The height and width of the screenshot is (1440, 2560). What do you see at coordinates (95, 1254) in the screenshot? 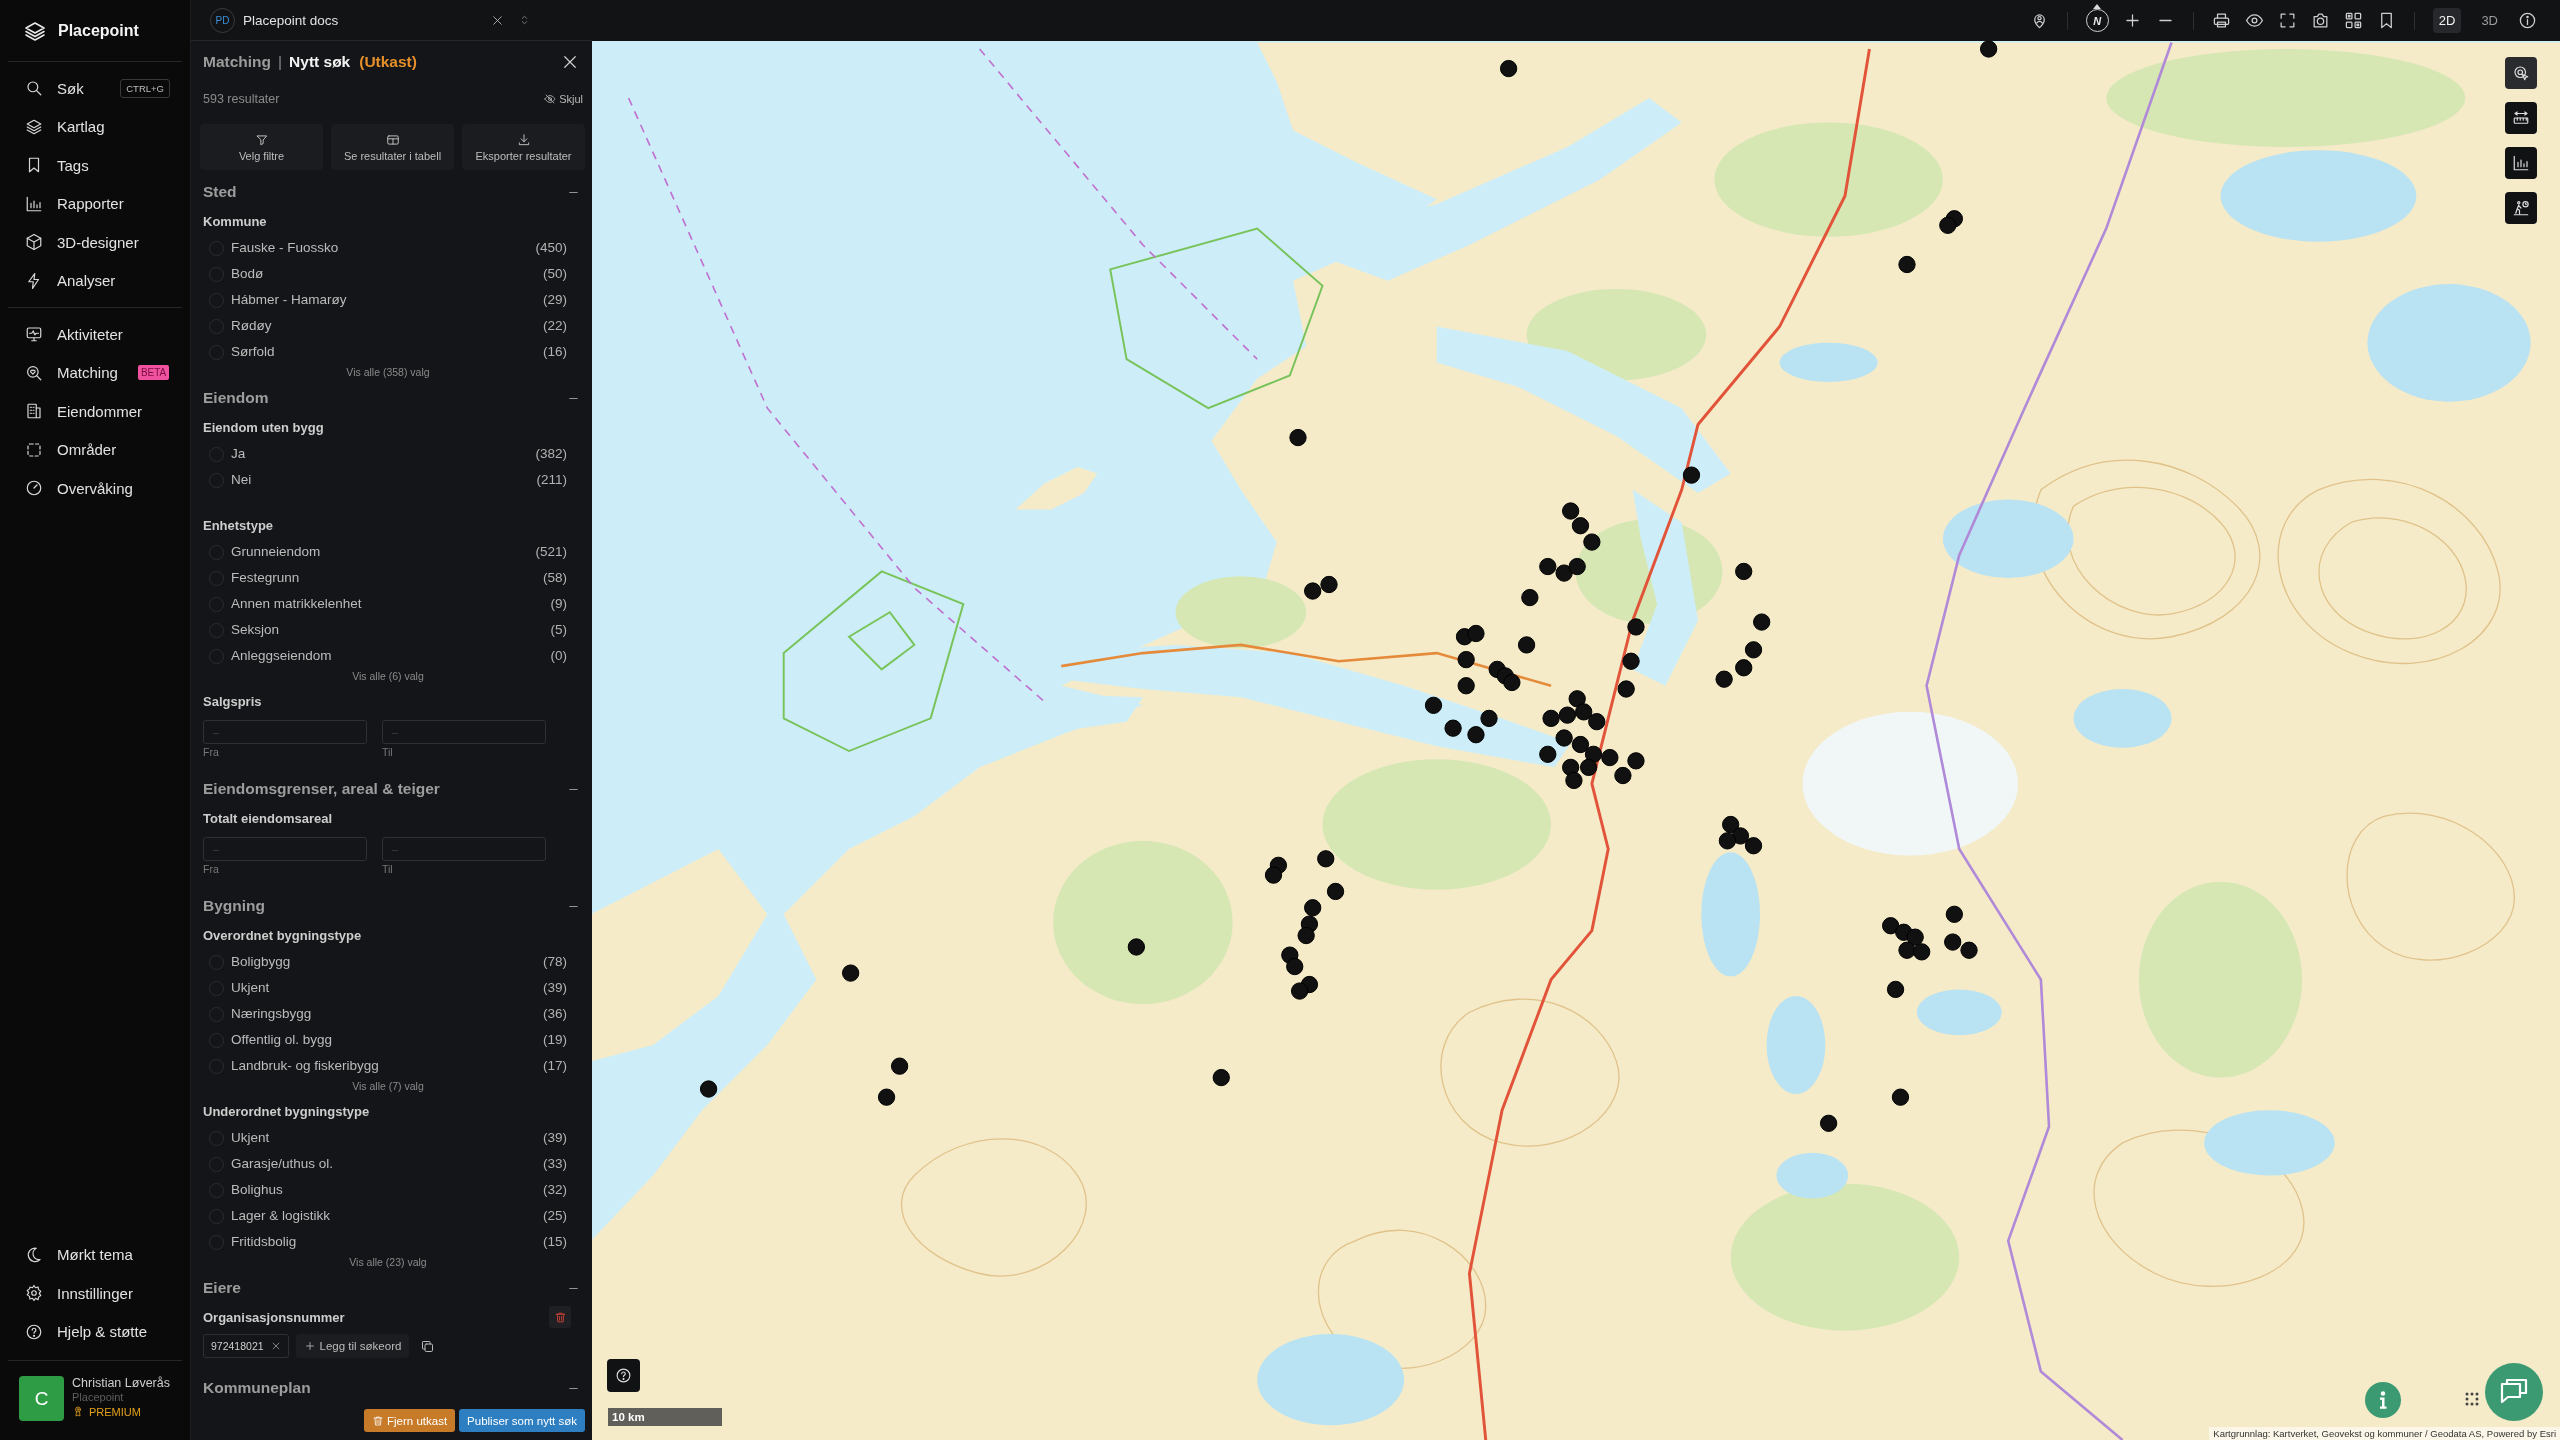
I see `nav-item: Mørkt tema` at bounding box center [95, 1254].